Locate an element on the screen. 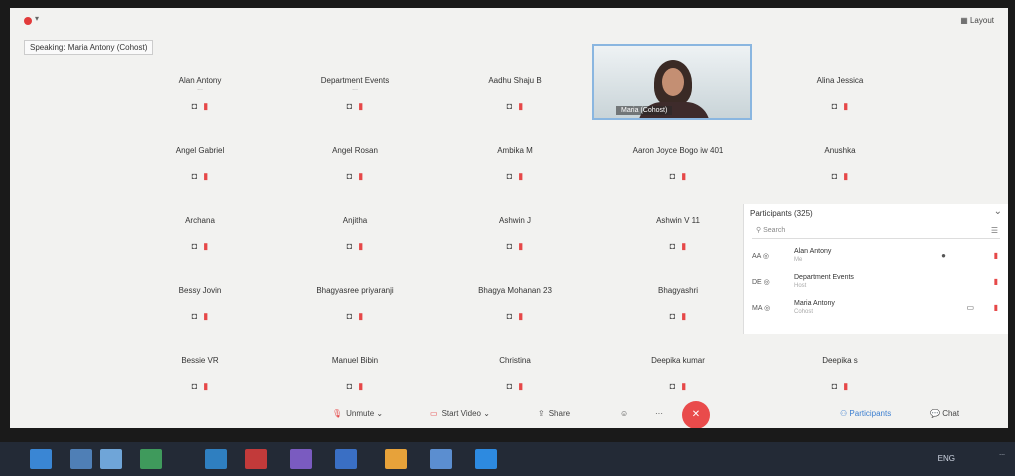  leave-button: ✕ is located at coordinates (696, 414).